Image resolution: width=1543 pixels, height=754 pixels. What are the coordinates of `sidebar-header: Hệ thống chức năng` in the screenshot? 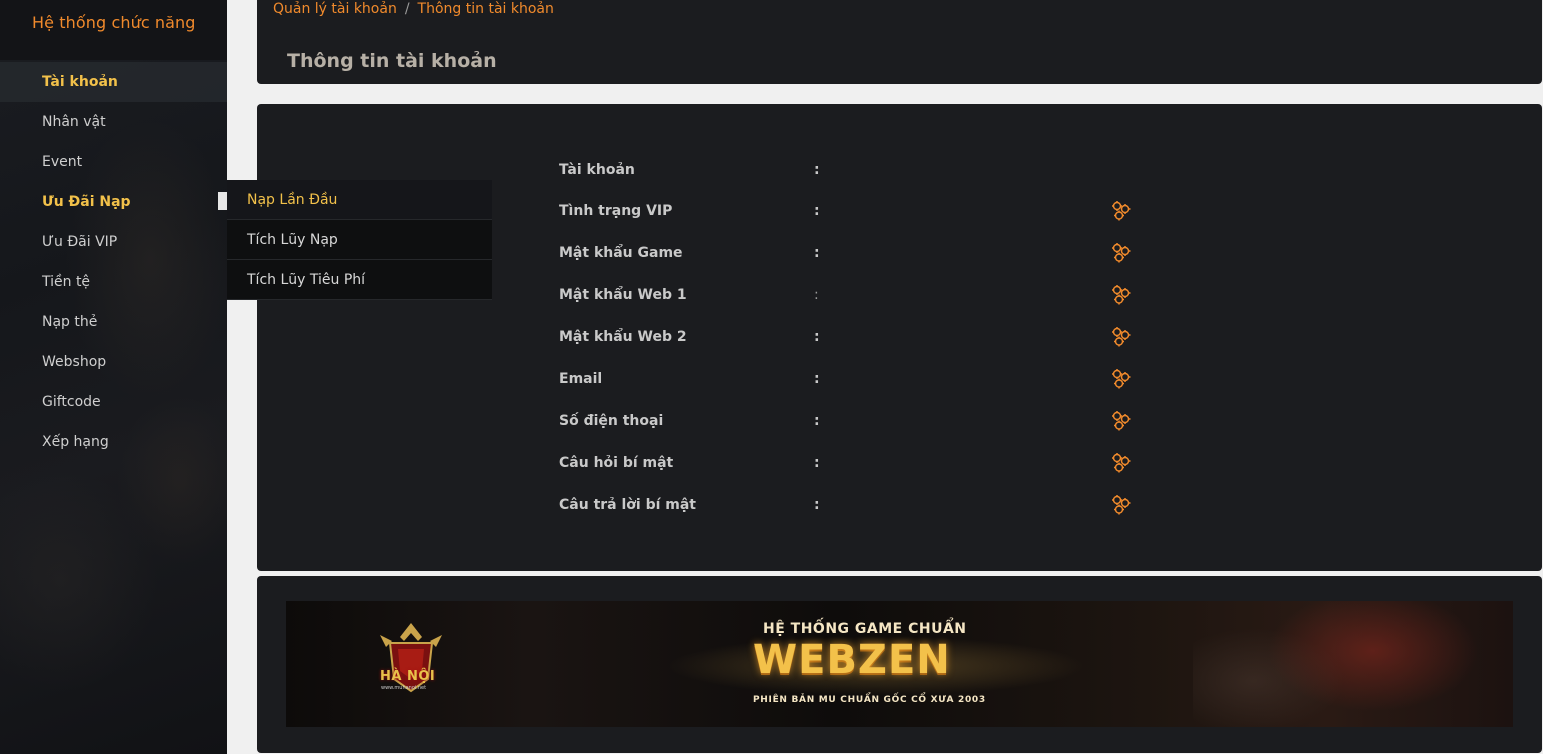 It's located at (113, 30).